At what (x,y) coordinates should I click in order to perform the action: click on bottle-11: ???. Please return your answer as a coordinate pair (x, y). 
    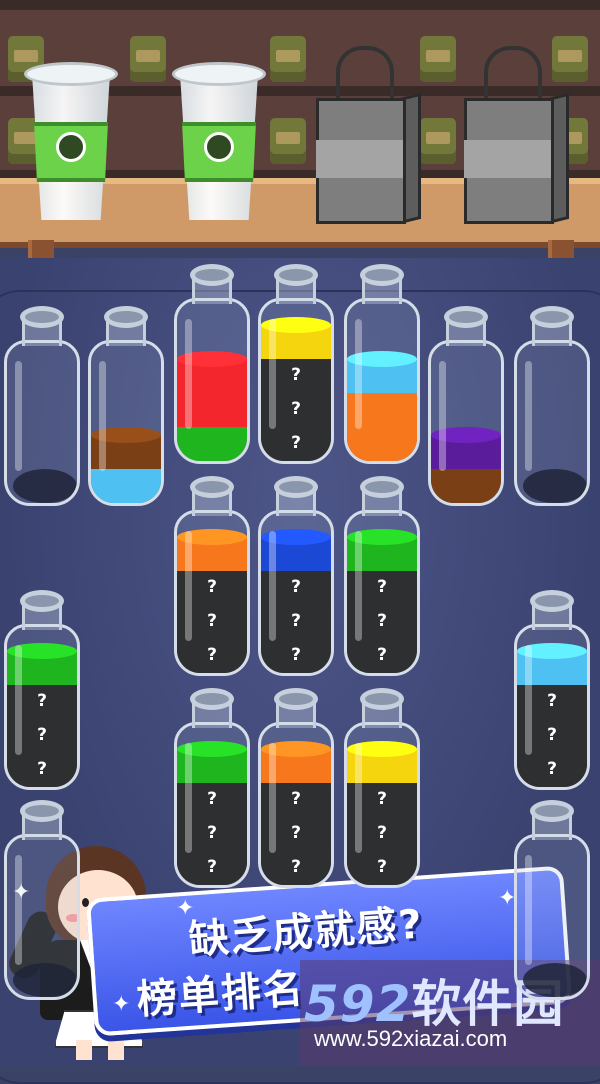
    Looking at the image, I should click on (42, 690).